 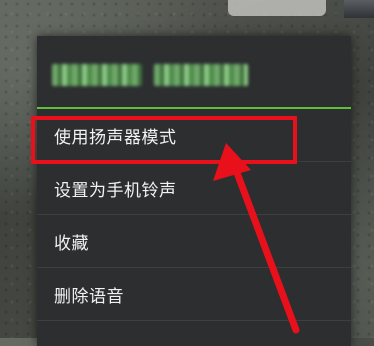 What do you see at coordinates (194, 188) in the screenshot?
I see `menu-item-set-ringtone: 设置为手机铃声` at bounding box center [194, 188].